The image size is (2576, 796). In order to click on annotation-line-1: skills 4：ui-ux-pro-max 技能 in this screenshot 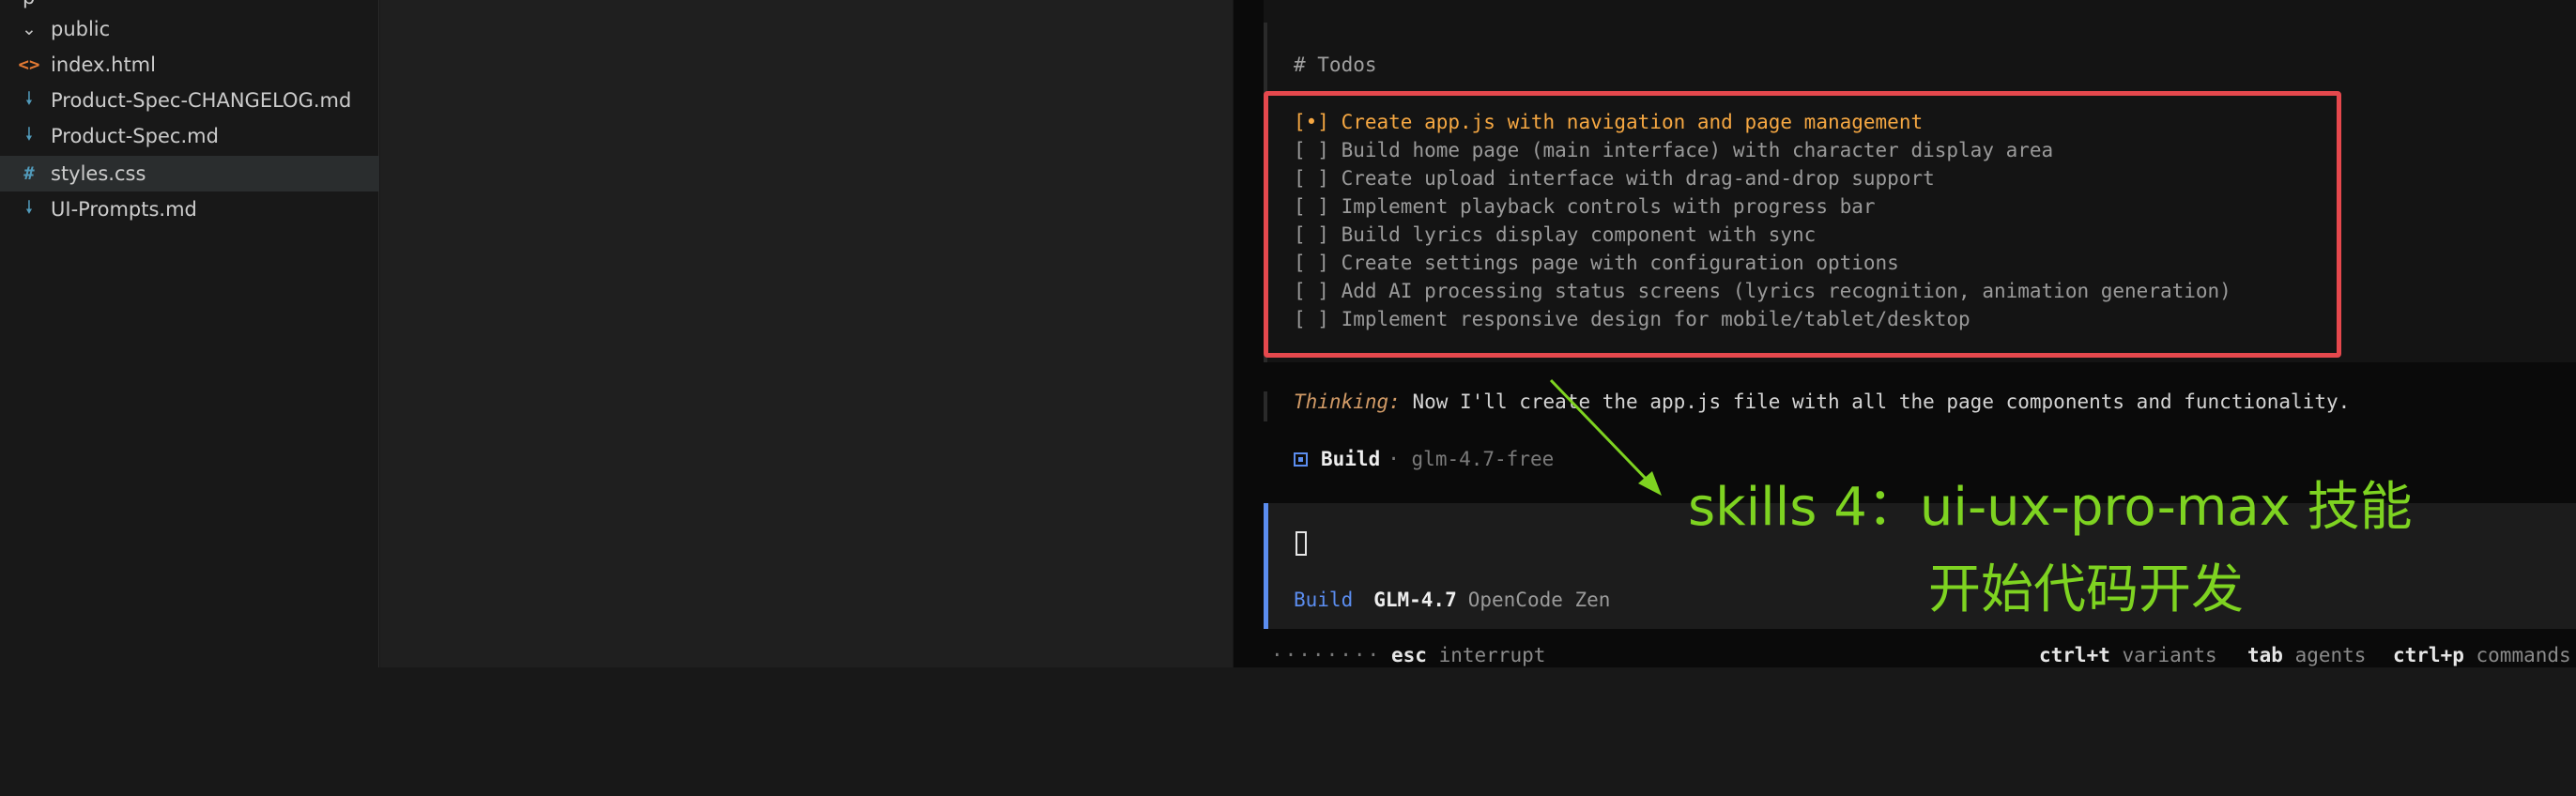, I will do `click(2051, 507)`.